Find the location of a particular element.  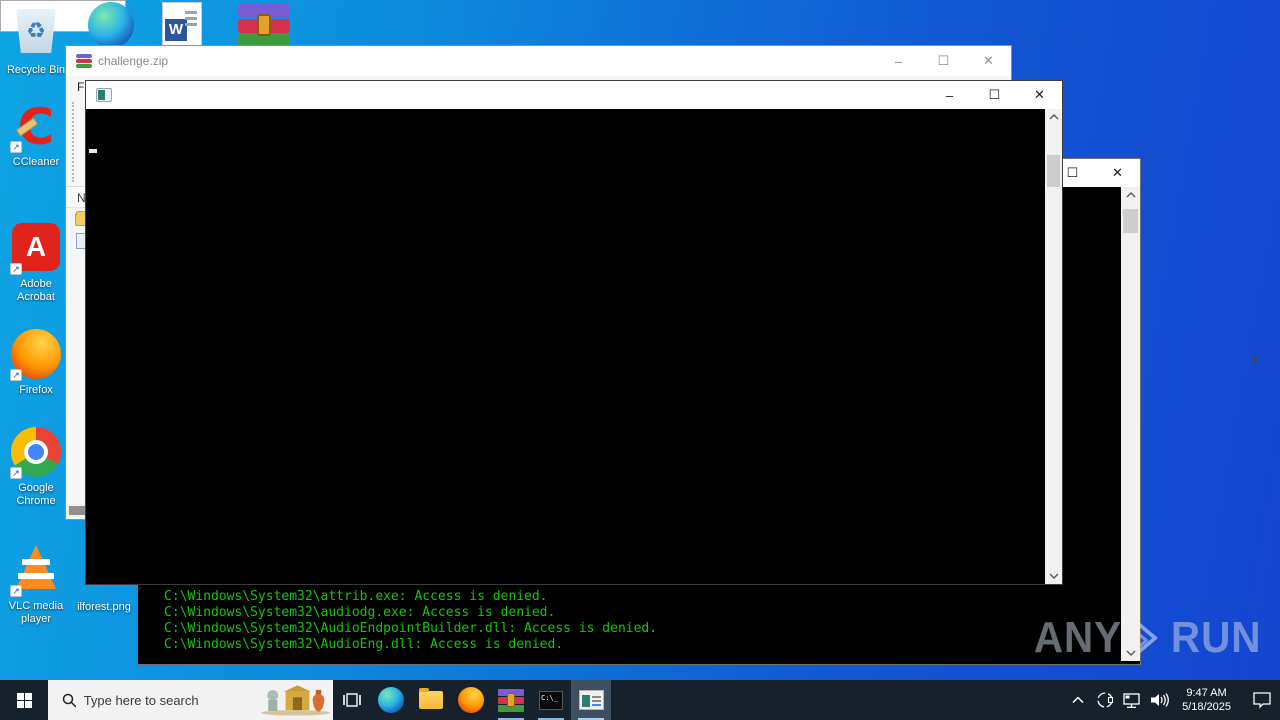

desktop-icon-firefox: ↗ Firefox is located at coordinates (36, 362).